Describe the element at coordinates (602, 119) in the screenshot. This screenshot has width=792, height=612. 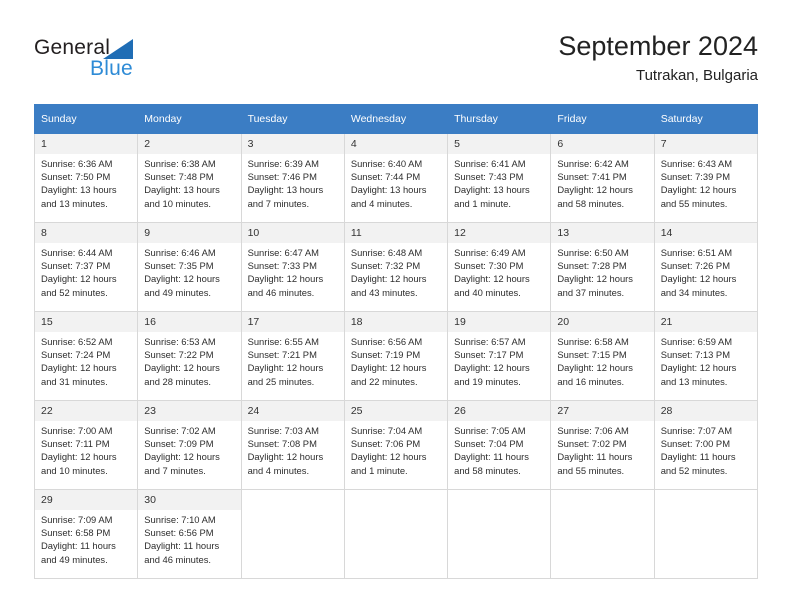
I see `weekday-header-friday: Friday` at that location.